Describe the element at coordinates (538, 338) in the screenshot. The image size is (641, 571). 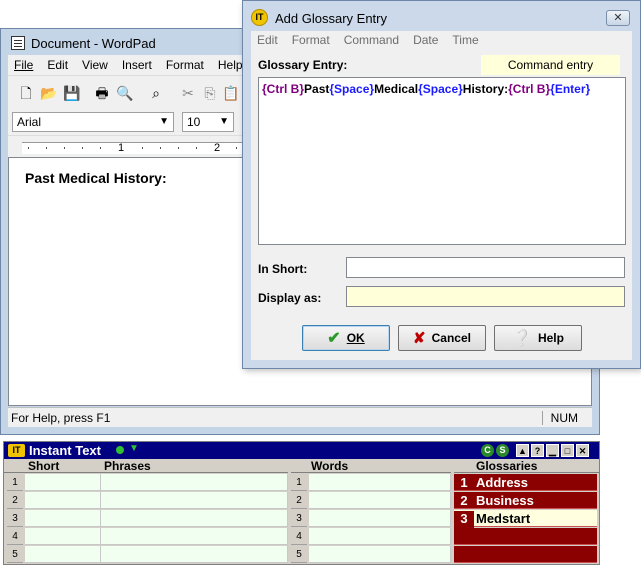
I see `help-button: ❔ Help` at that location.